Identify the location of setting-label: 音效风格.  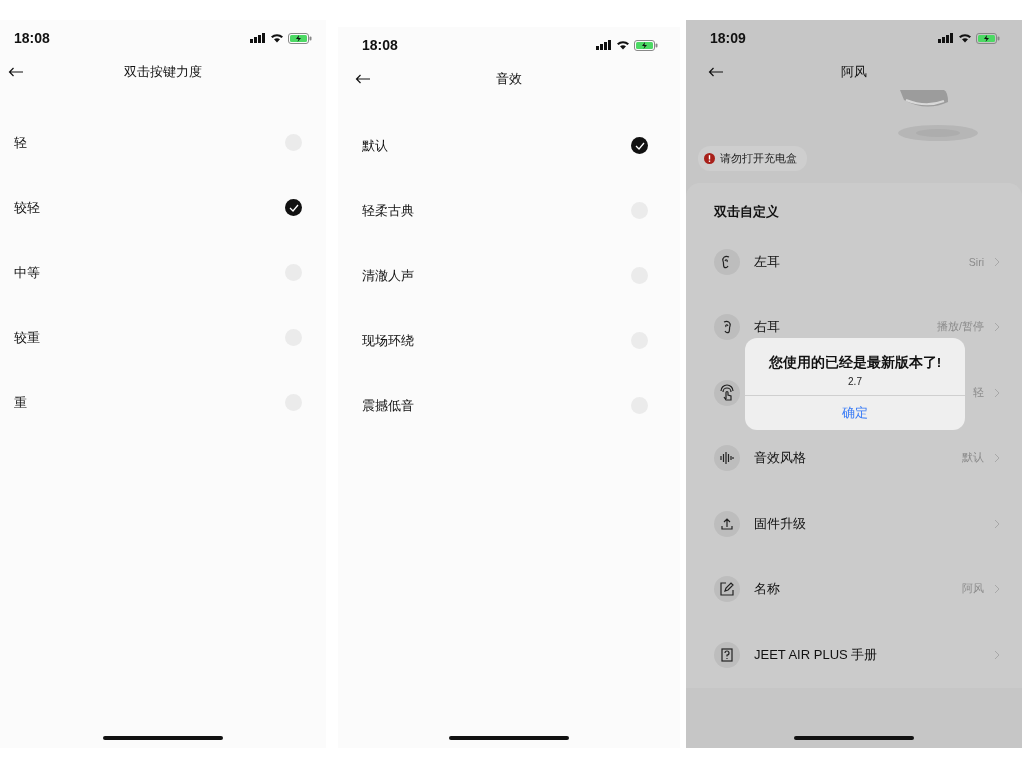
(780, 458).